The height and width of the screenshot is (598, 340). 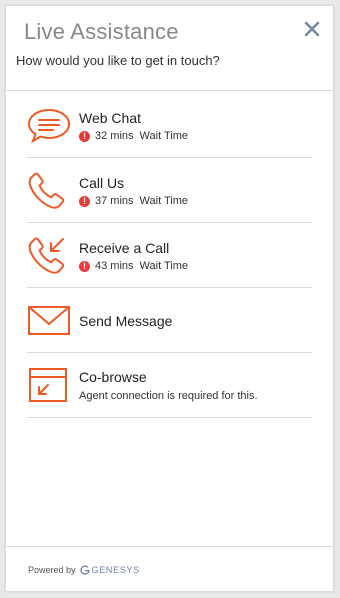 I want to click on option-label: Web Chat, so click(x=110, y=118).